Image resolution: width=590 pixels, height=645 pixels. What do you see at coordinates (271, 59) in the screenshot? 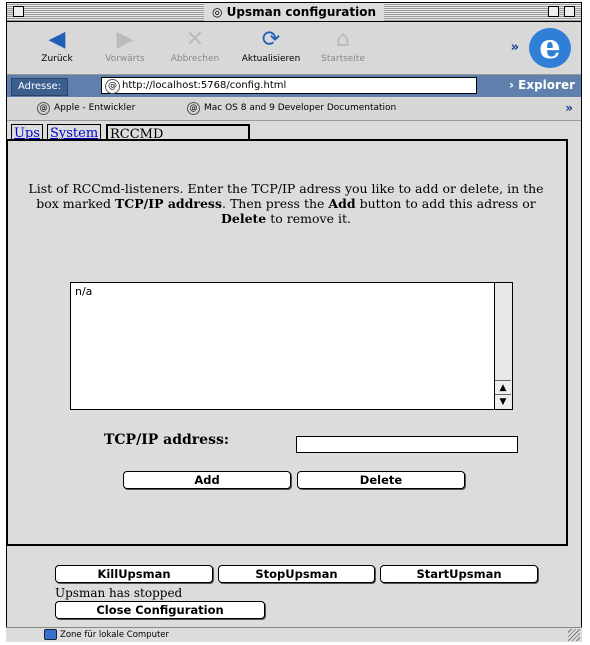
I see `refresh-label: Aktualisieren` at bounding box center [271, 59].